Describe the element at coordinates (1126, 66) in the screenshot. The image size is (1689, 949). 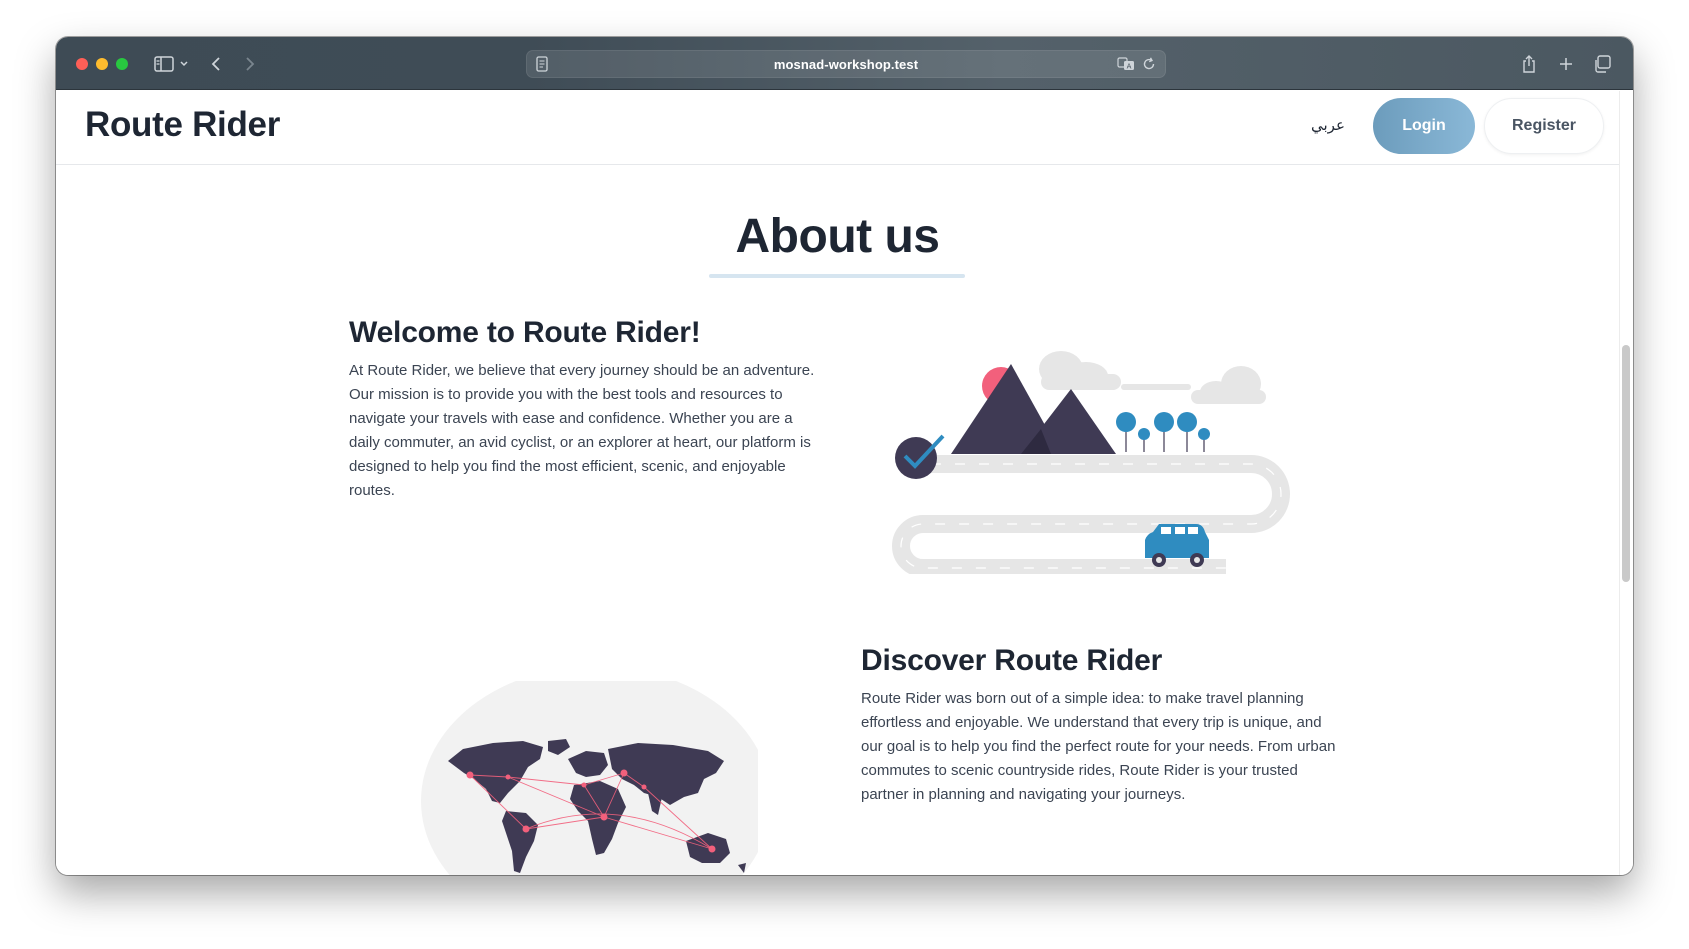
I see `translate-icon: A` at that location.